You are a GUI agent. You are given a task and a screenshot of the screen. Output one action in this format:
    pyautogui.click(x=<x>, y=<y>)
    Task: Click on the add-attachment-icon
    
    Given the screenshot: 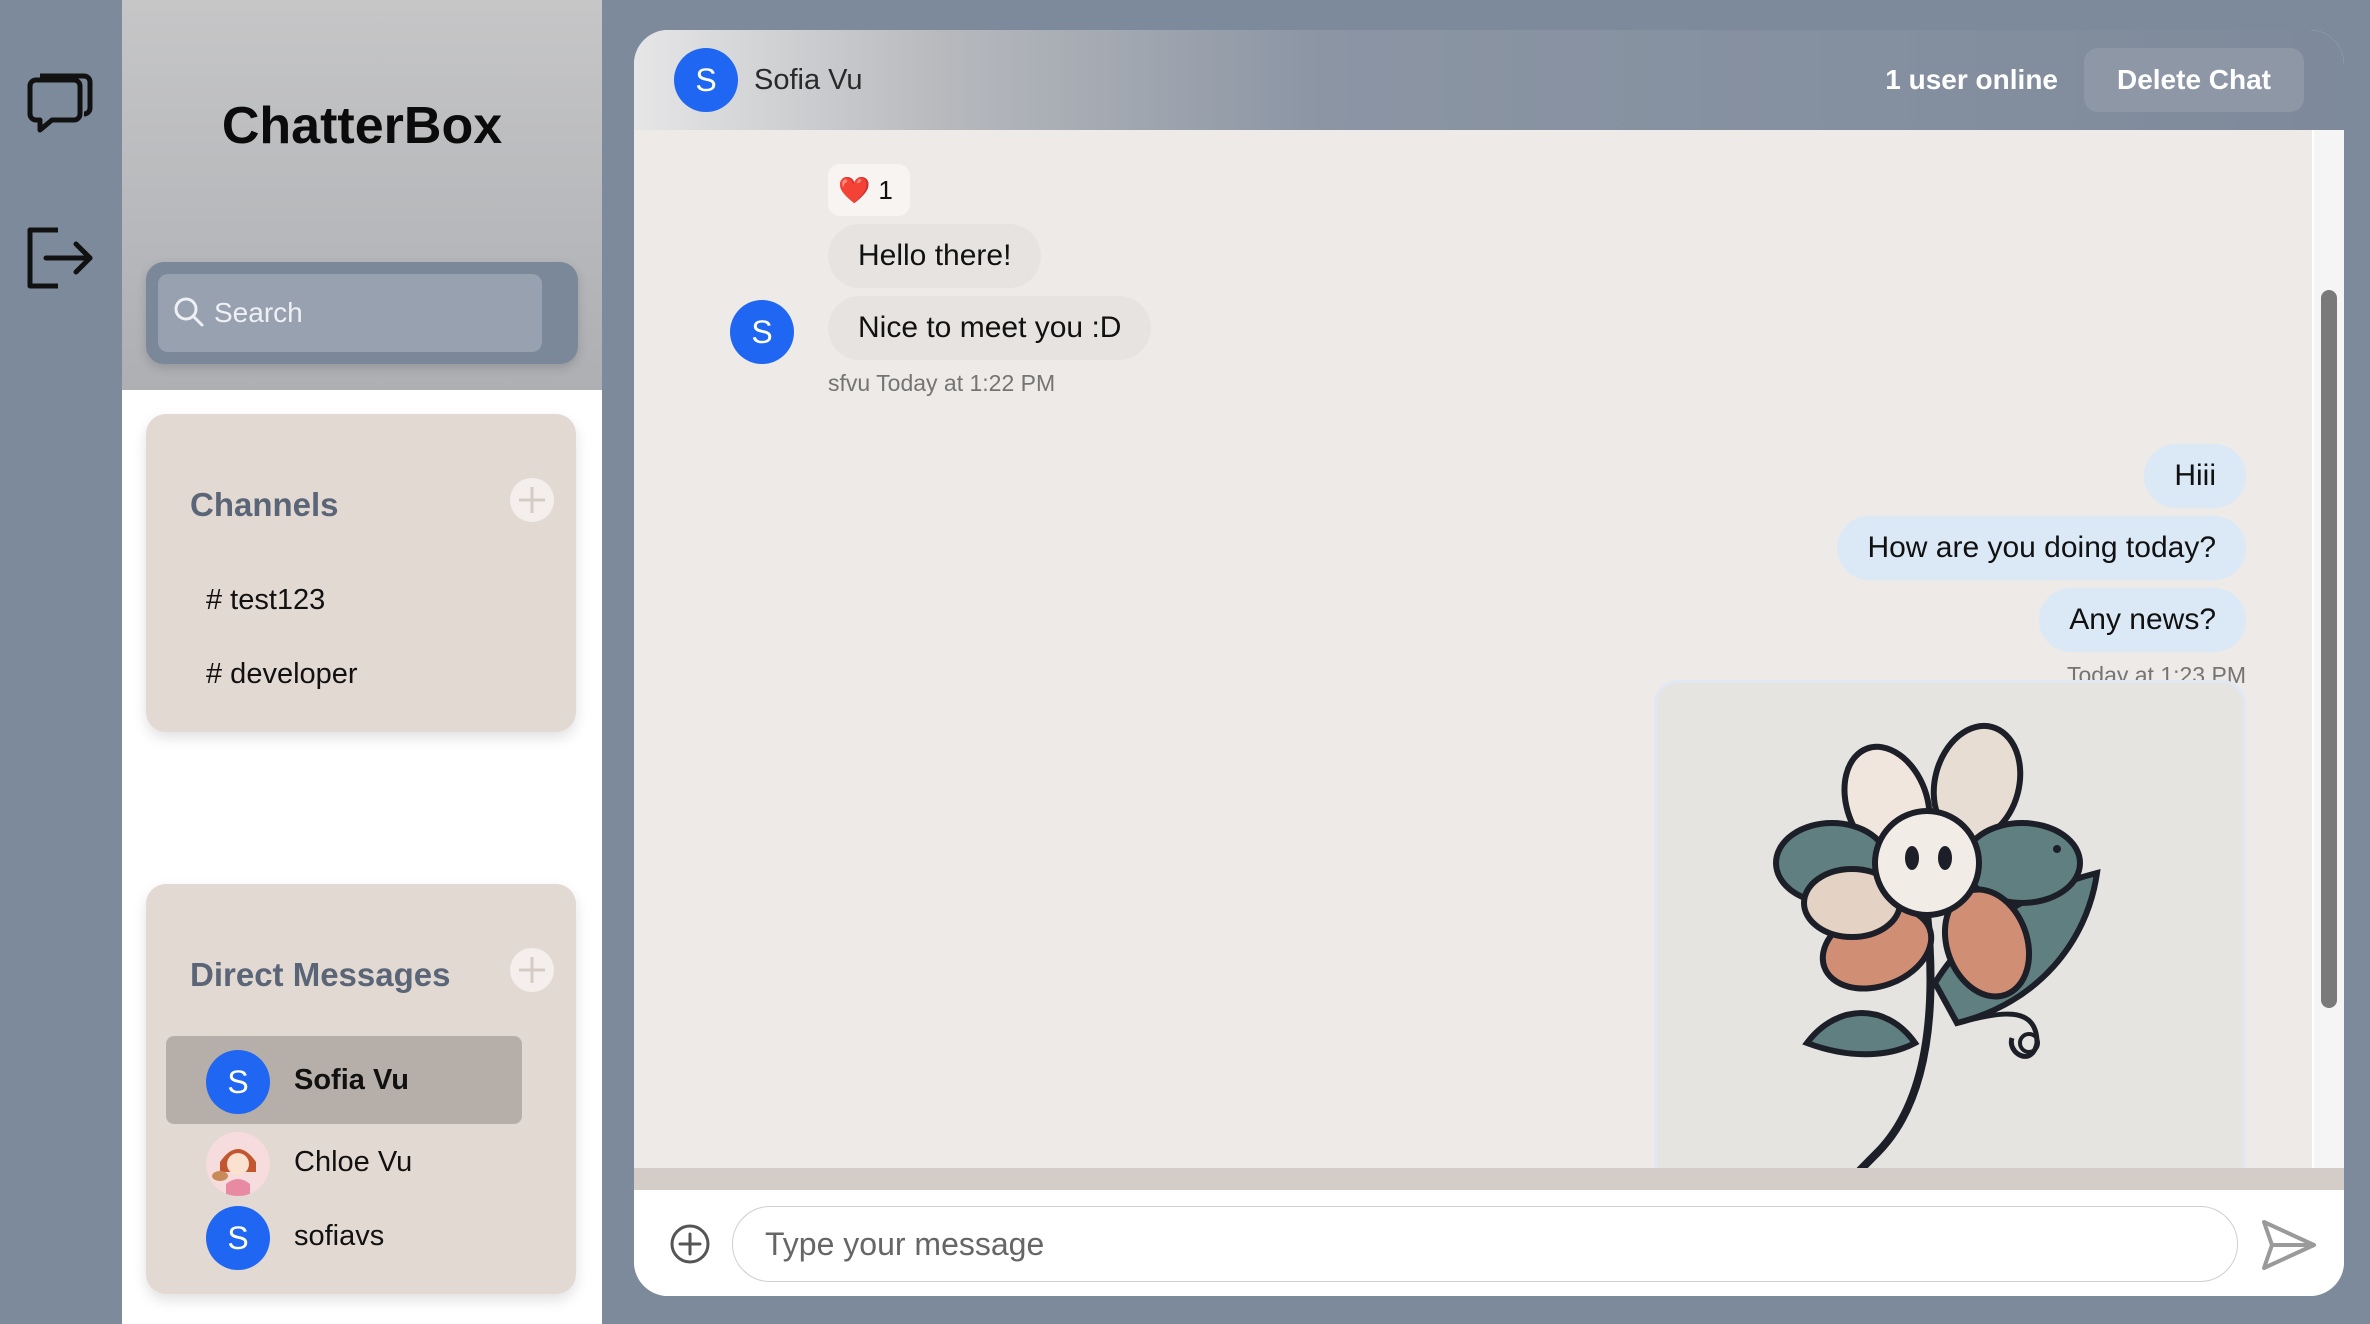 What is the action you would take?
    pyautogui.click(x=690, y=1244)
    